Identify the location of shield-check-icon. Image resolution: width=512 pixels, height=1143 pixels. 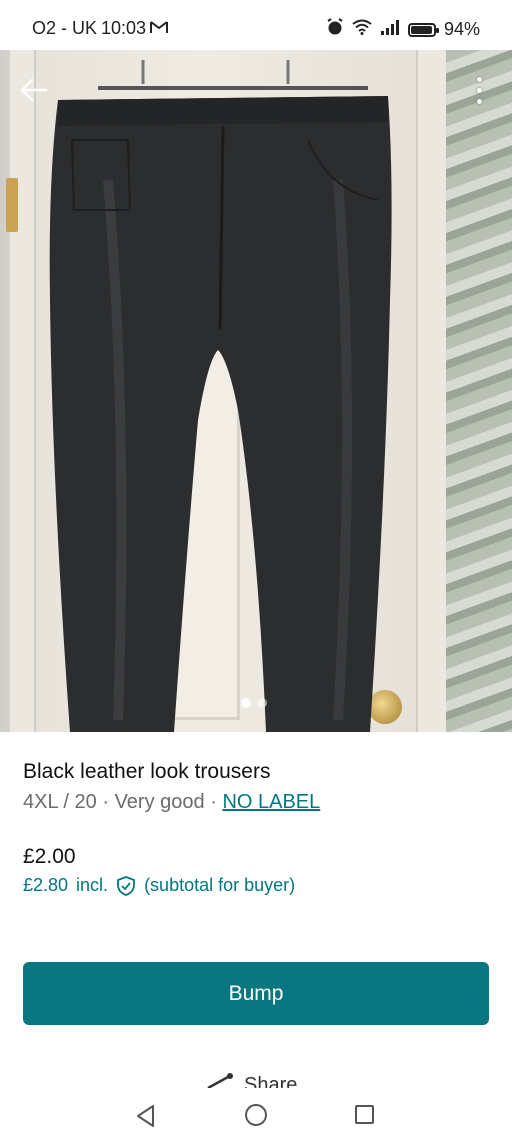
(126, 885).